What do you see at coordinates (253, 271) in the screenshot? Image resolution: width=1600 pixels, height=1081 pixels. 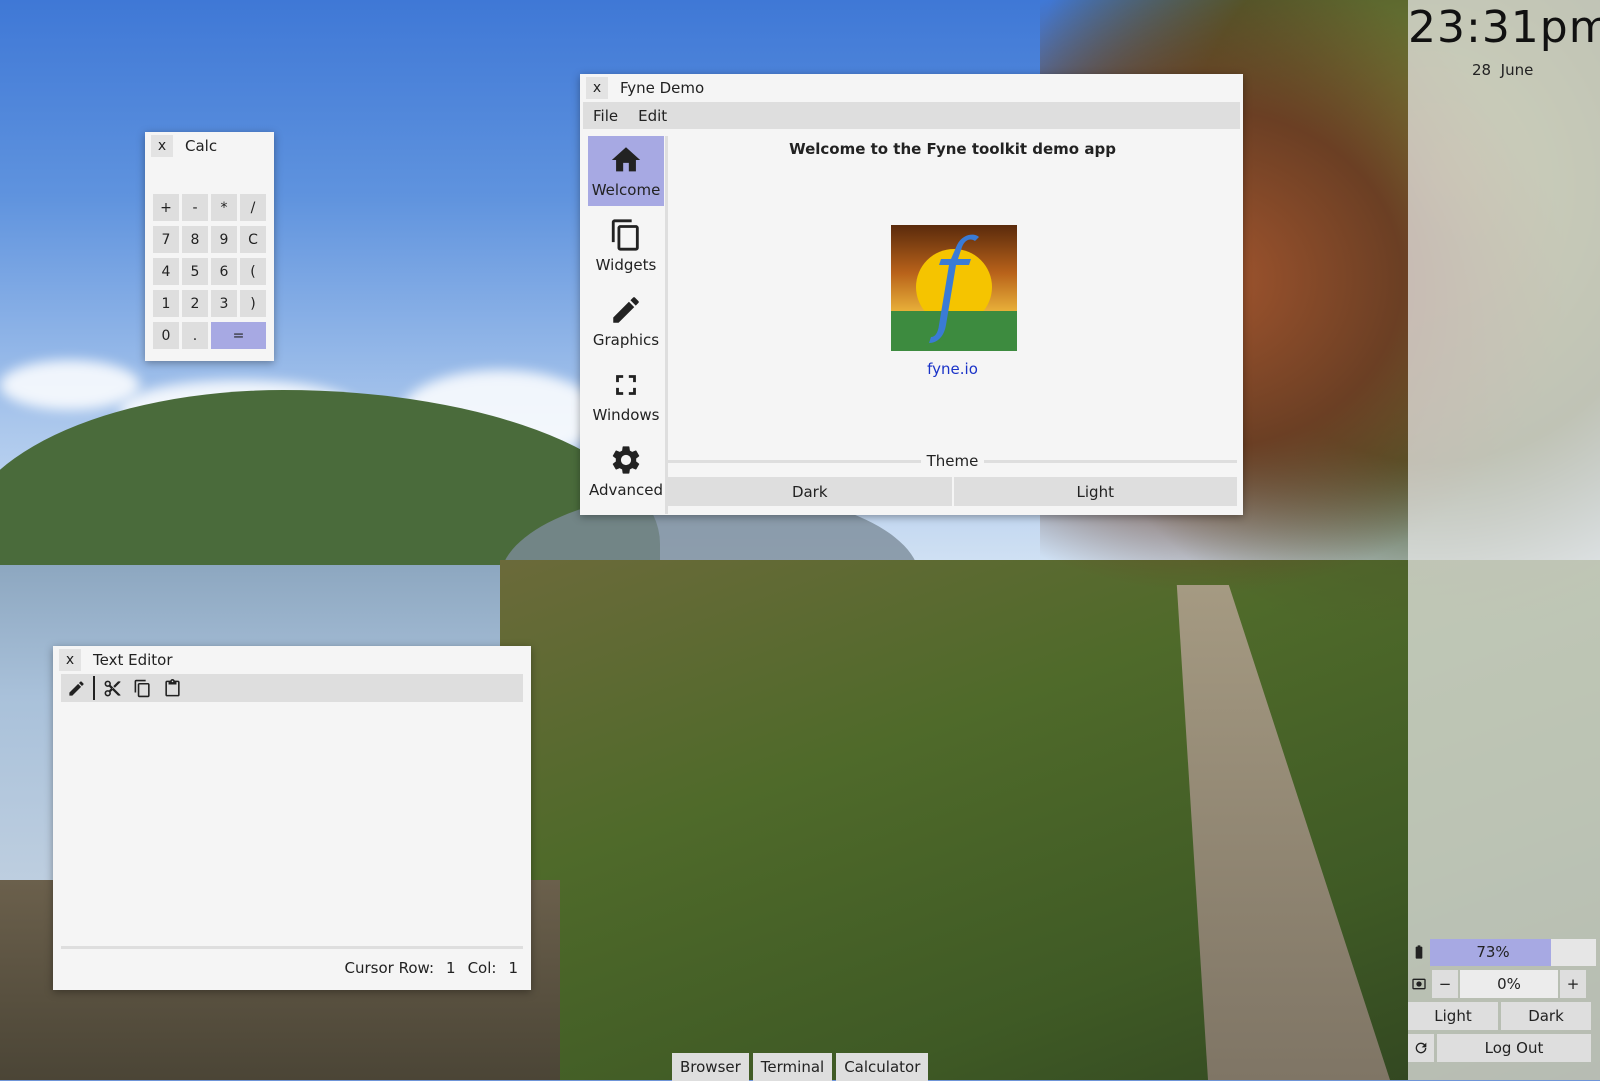 I see `calc-key-open-paren: (` at bounding box center [253, 271].